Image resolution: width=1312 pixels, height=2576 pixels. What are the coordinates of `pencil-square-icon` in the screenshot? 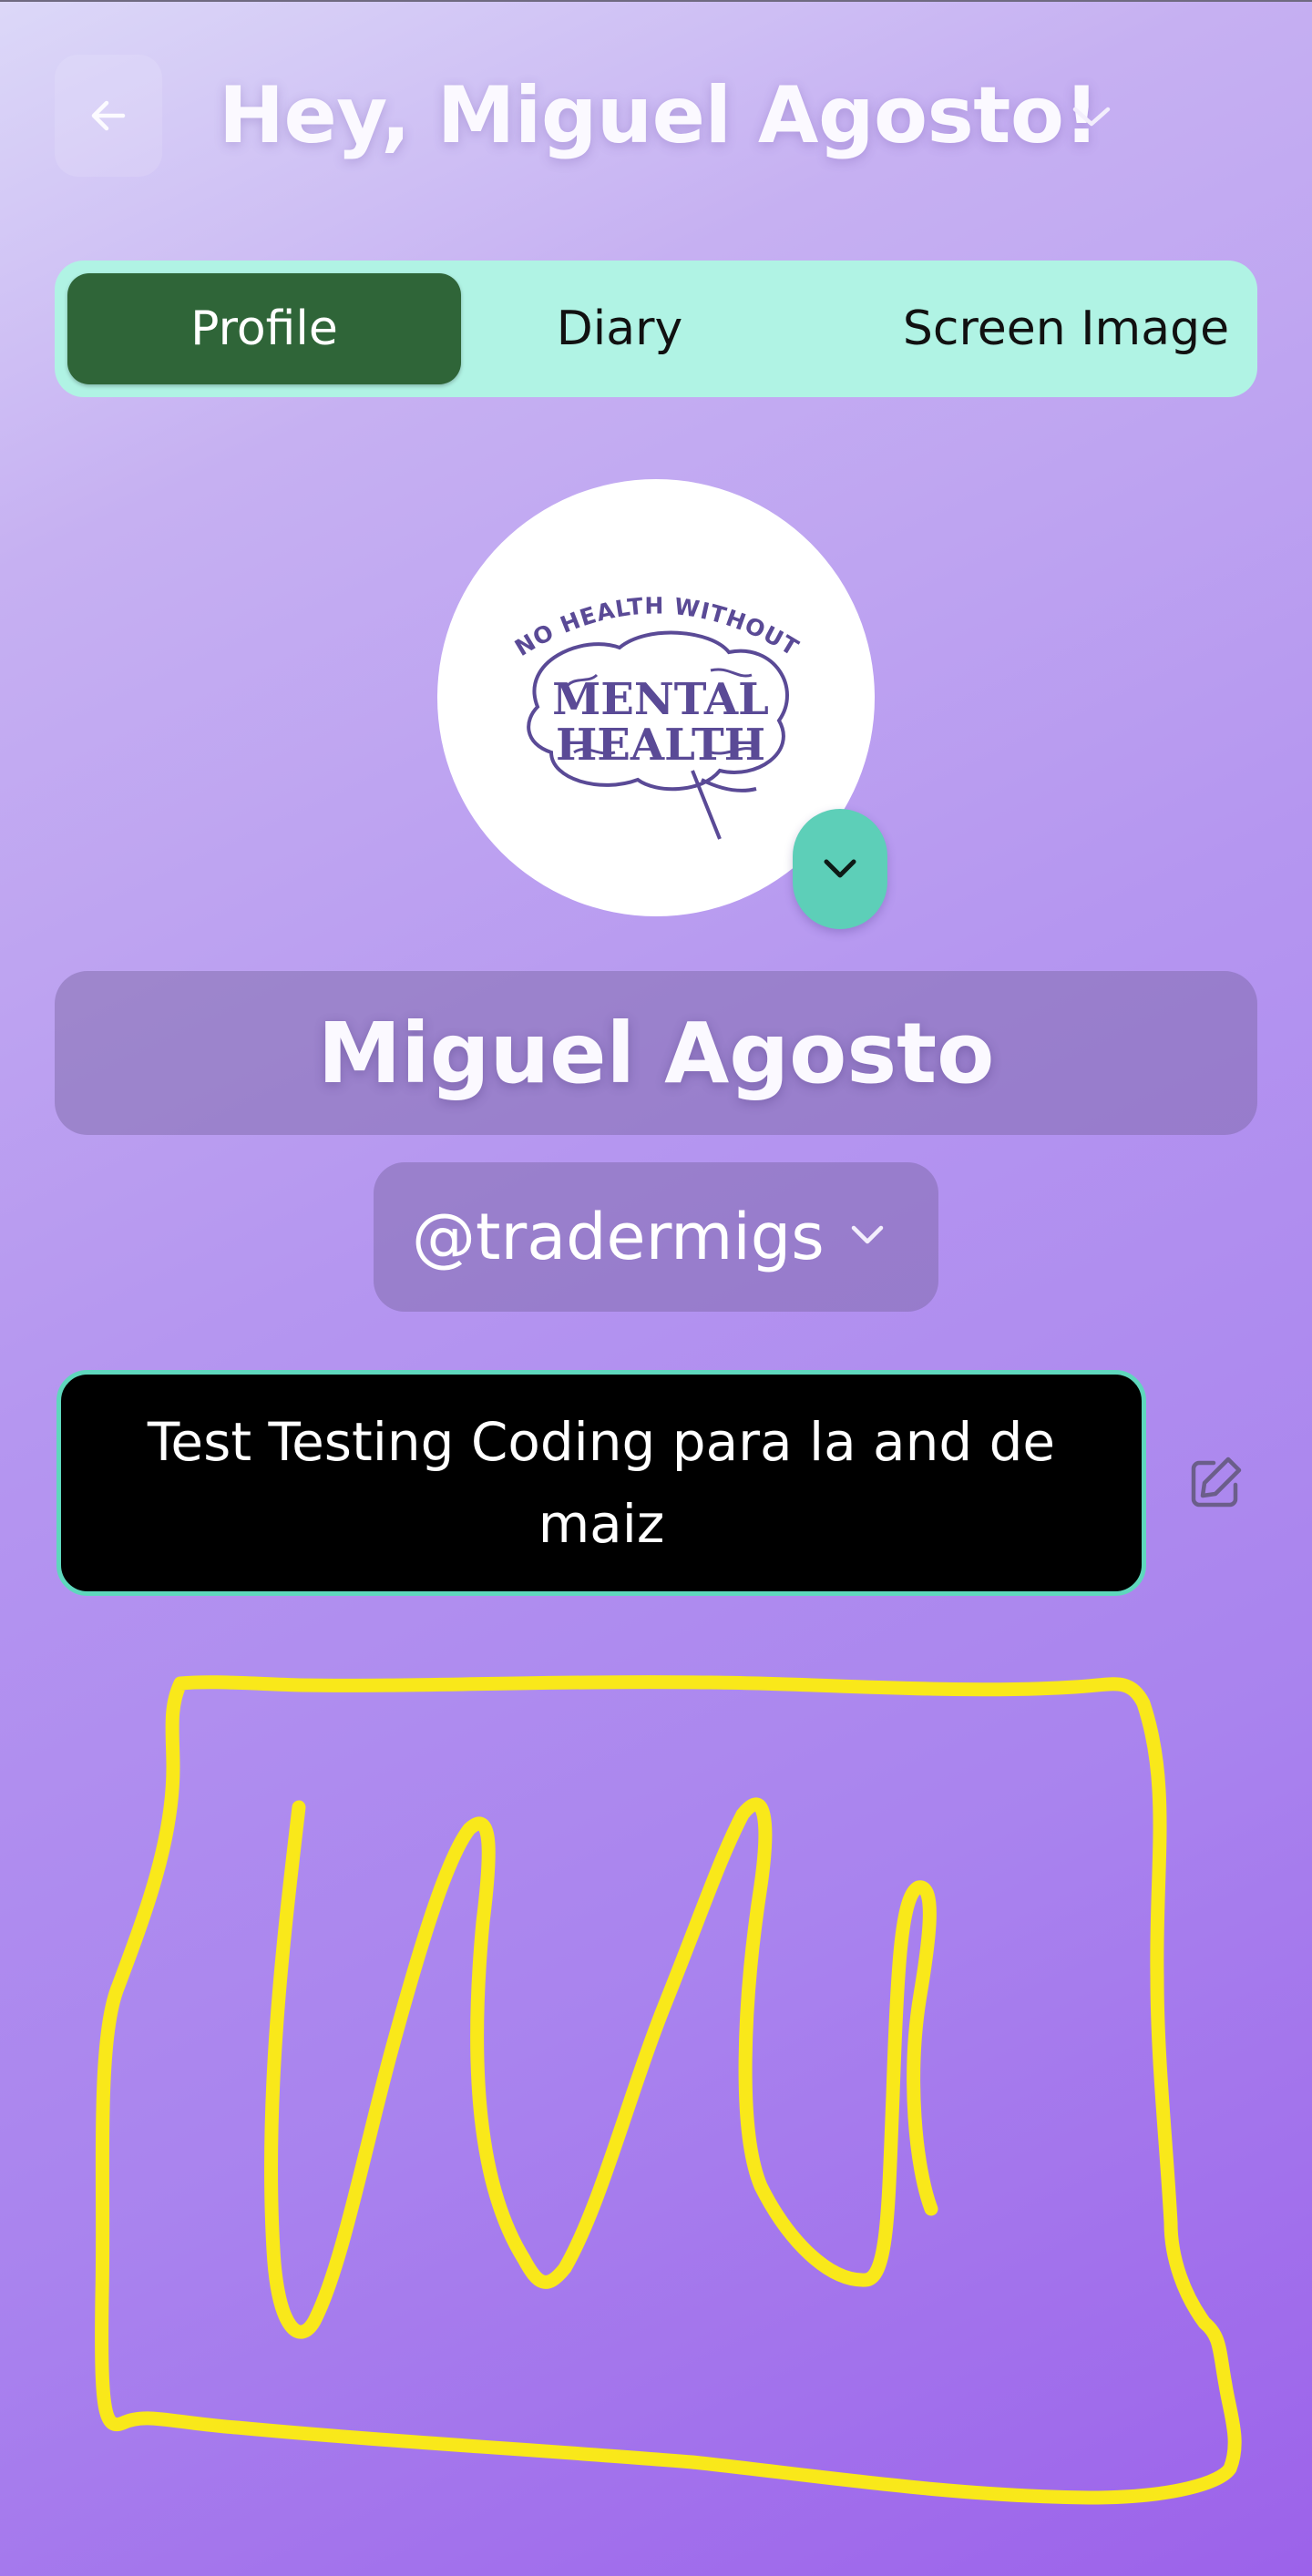 It's located at (1215, 1483).